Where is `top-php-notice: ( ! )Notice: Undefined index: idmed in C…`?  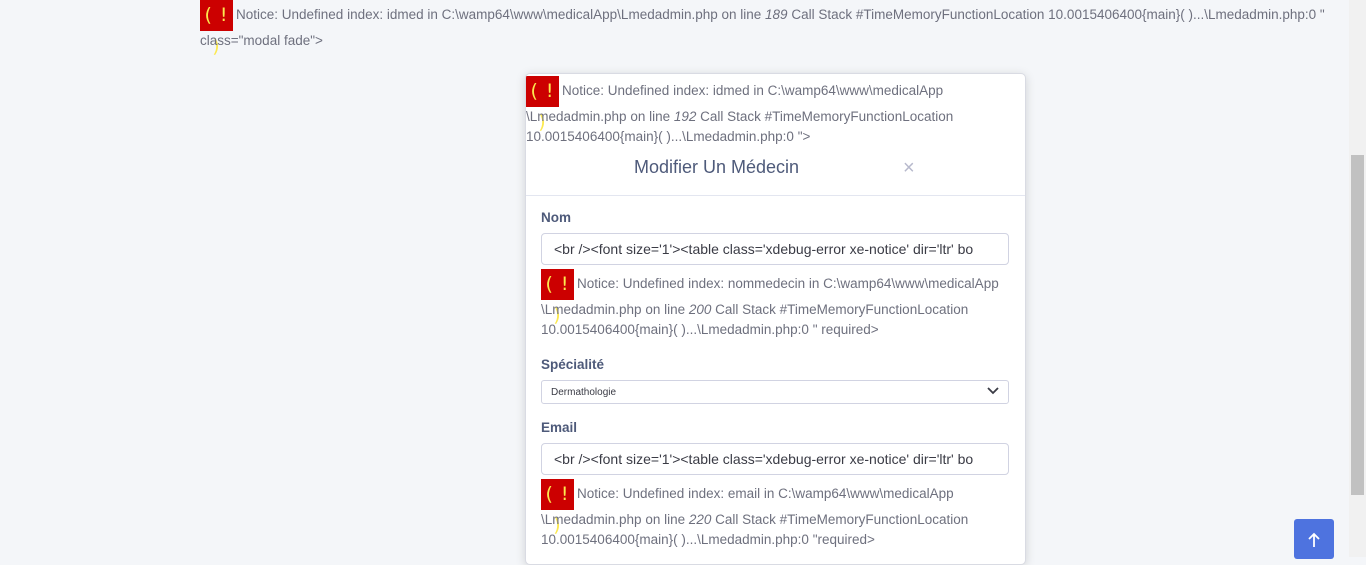 top-php-notice: ( ! )Notice: Undefined index: idmed in C… is located at coordinates (770, 28).